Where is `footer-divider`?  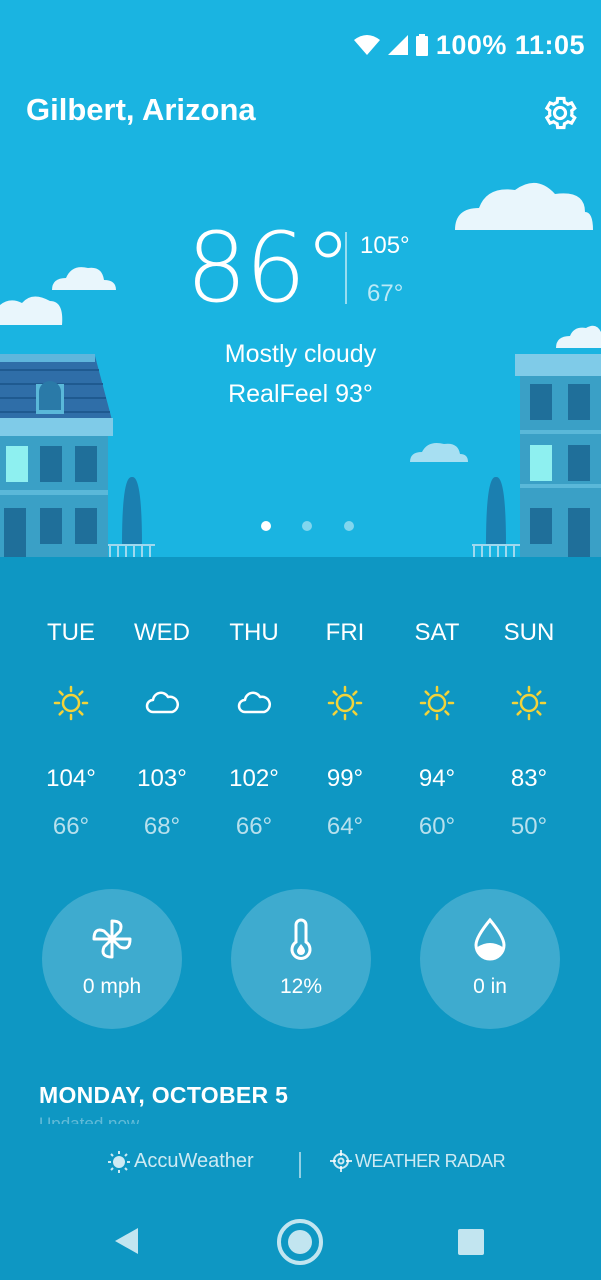 footer-divider is located at coordinates (300, 1165).